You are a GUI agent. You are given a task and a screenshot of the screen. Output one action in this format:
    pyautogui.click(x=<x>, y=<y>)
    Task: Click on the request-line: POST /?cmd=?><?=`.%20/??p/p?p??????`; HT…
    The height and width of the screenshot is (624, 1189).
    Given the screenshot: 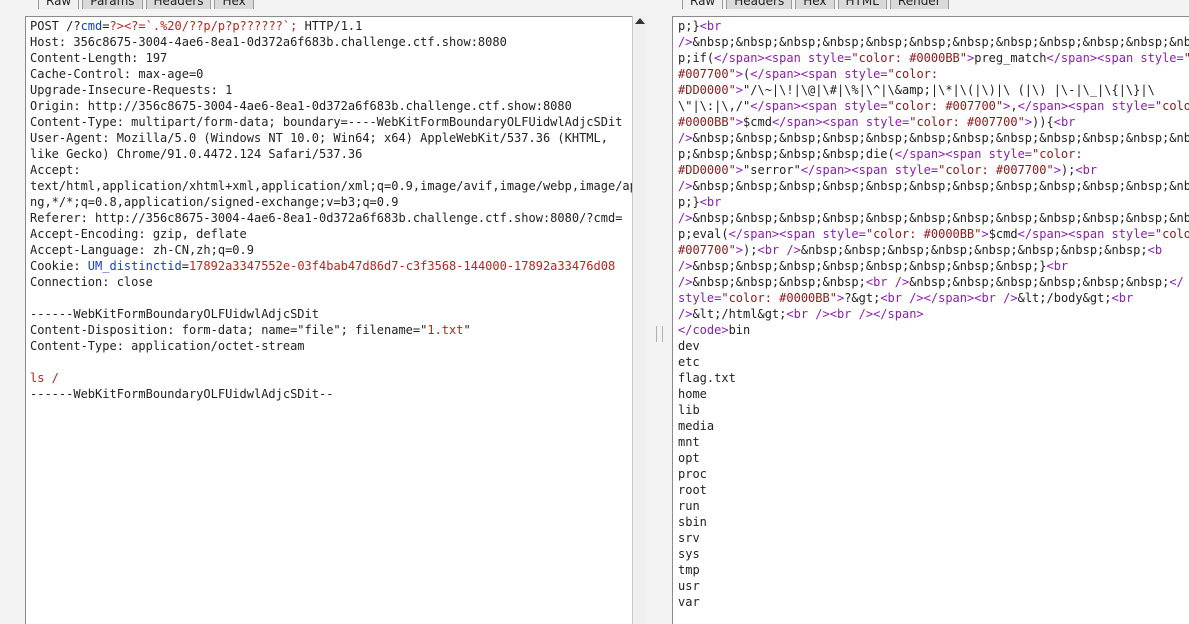 What is the action you would take?
    pyautogui.click(x=196, y=26)
    